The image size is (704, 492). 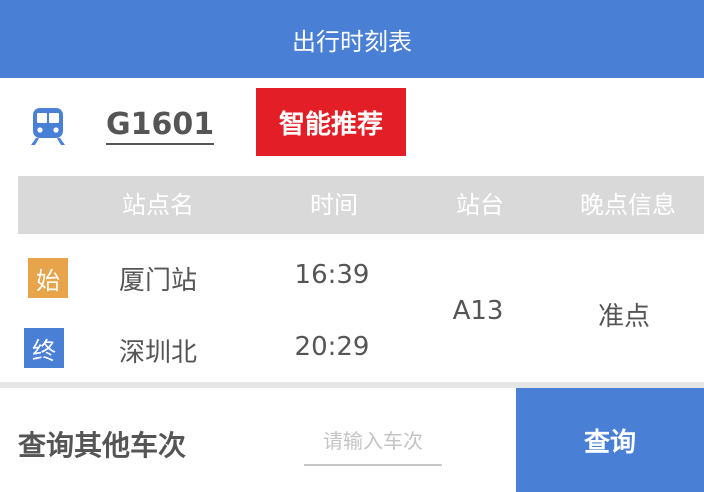 I want to click on query-button: 查询, so click(x=610, y=440).